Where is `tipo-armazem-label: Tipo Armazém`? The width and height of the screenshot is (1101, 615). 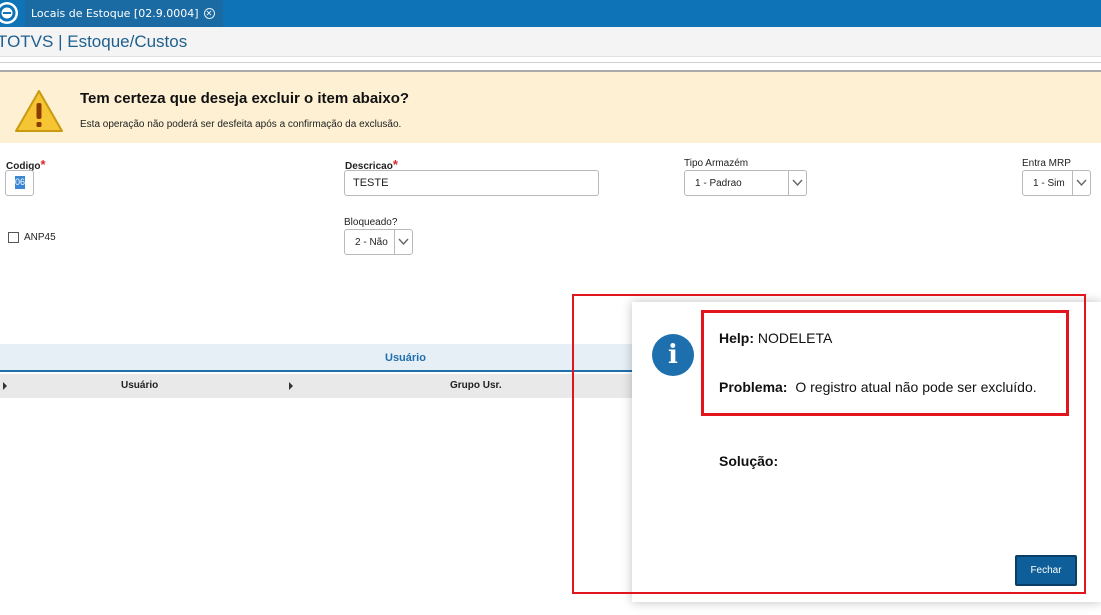
tipo-armazem-label: Tipo Armazém is located at coordinates (716, 163).